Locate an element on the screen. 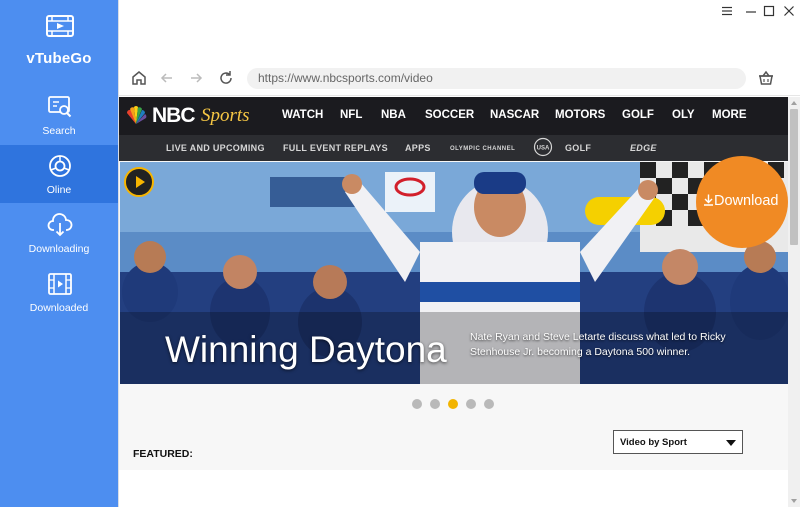 This screenshot has height=507, width=800. reload-icon is located at coordinates (226, 77).